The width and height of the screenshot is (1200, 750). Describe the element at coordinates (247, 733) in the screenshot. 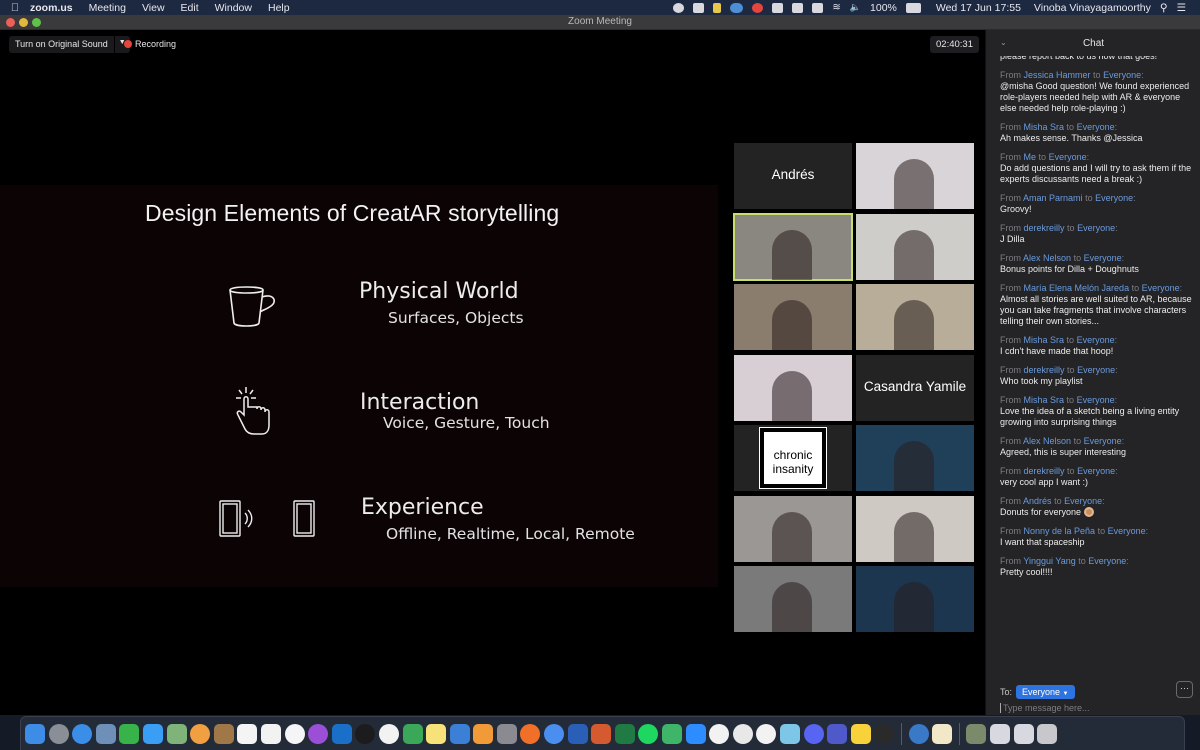

I see `calendar-icon` at that location.